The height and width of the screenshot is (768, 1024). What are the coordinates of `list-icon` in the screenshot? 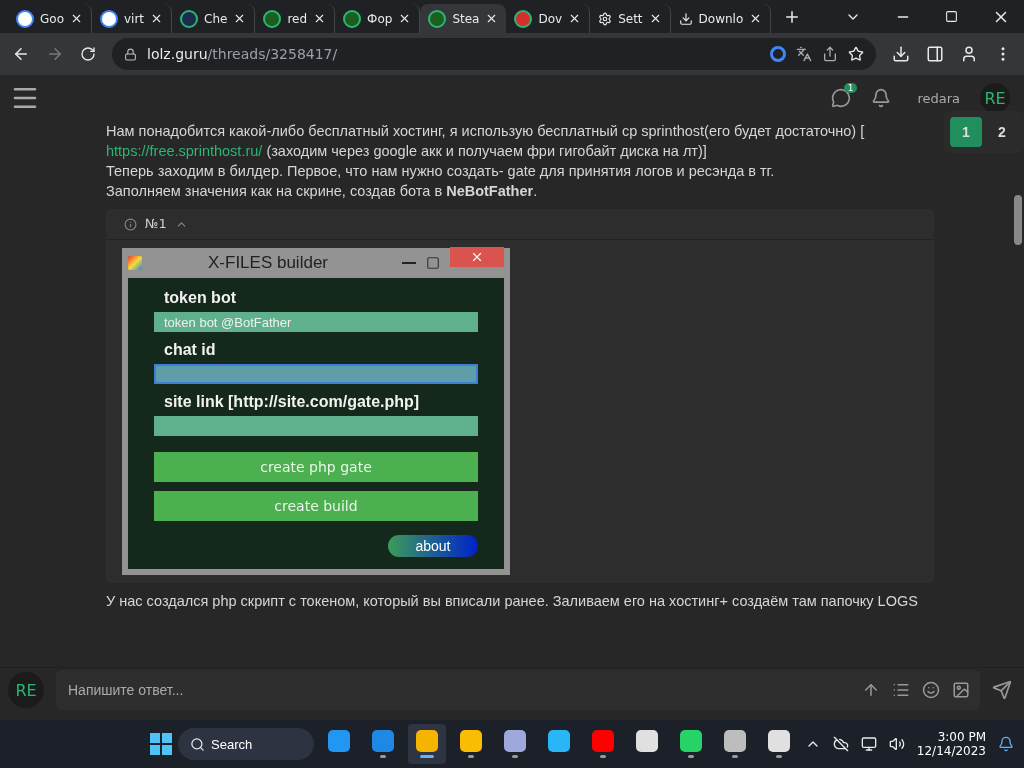 It's located at (901, 690).